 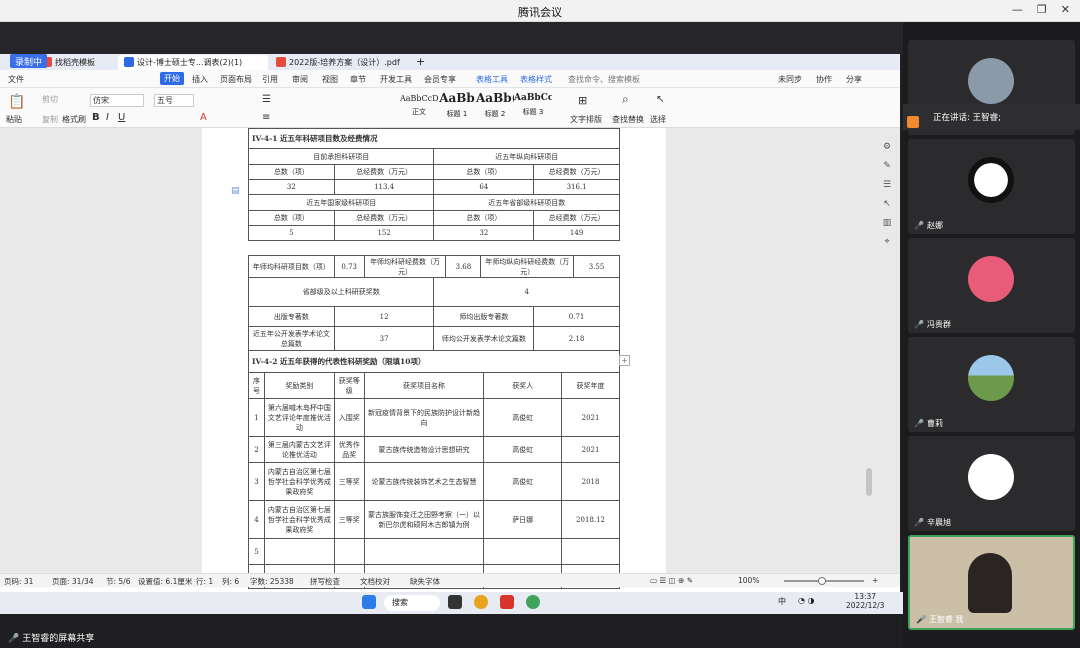 What do you see at coordinates (14, 119) in the screenshot?
I see `paste-button: 粘贴` at bounding box center [14, 119].